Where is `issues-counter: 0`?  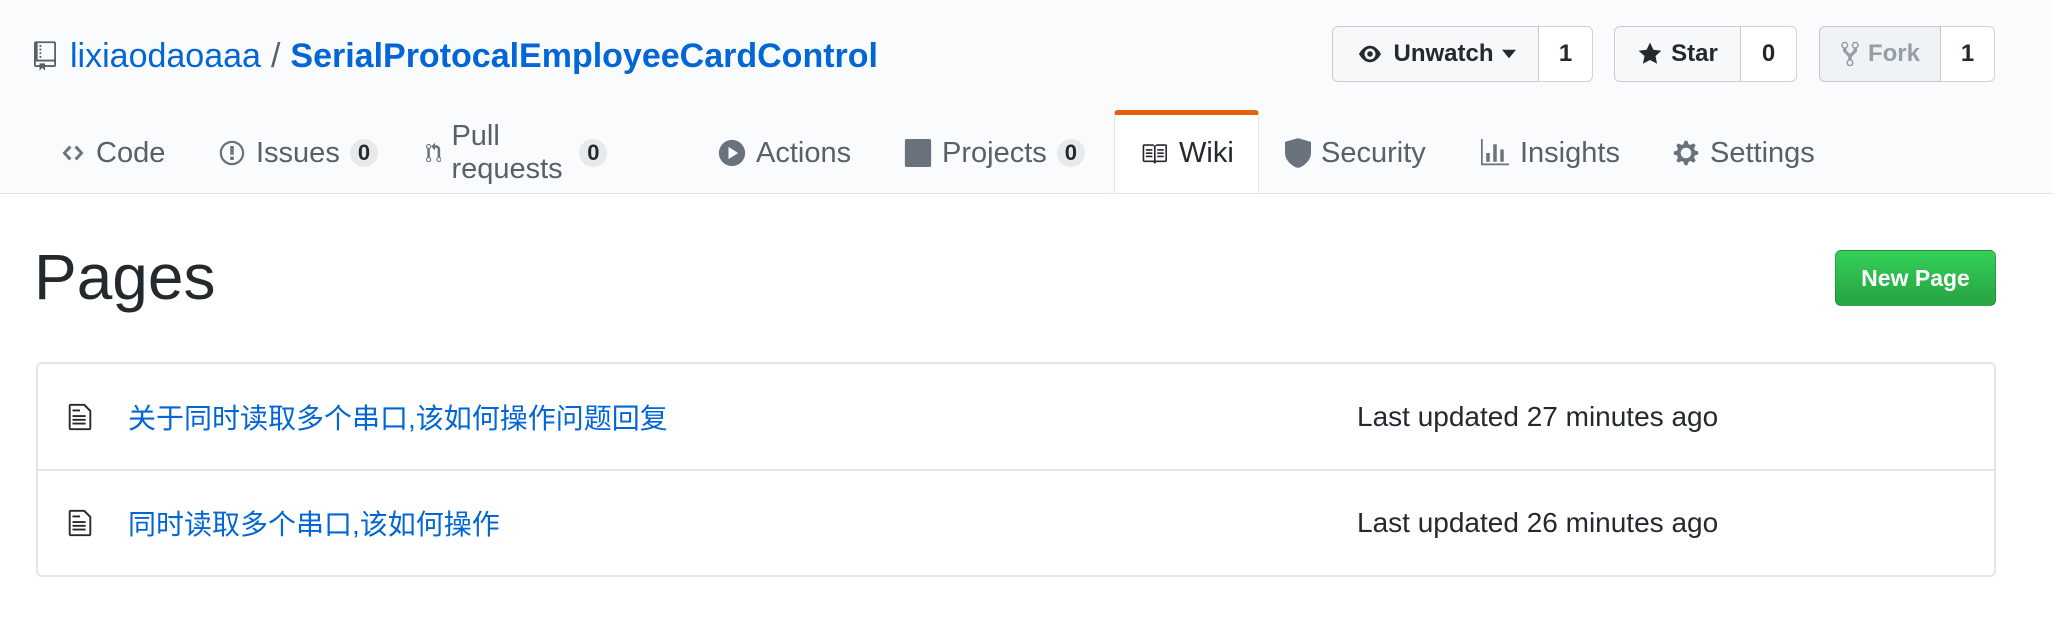 issues-counter: 0 is located at coordinates (364, 153).